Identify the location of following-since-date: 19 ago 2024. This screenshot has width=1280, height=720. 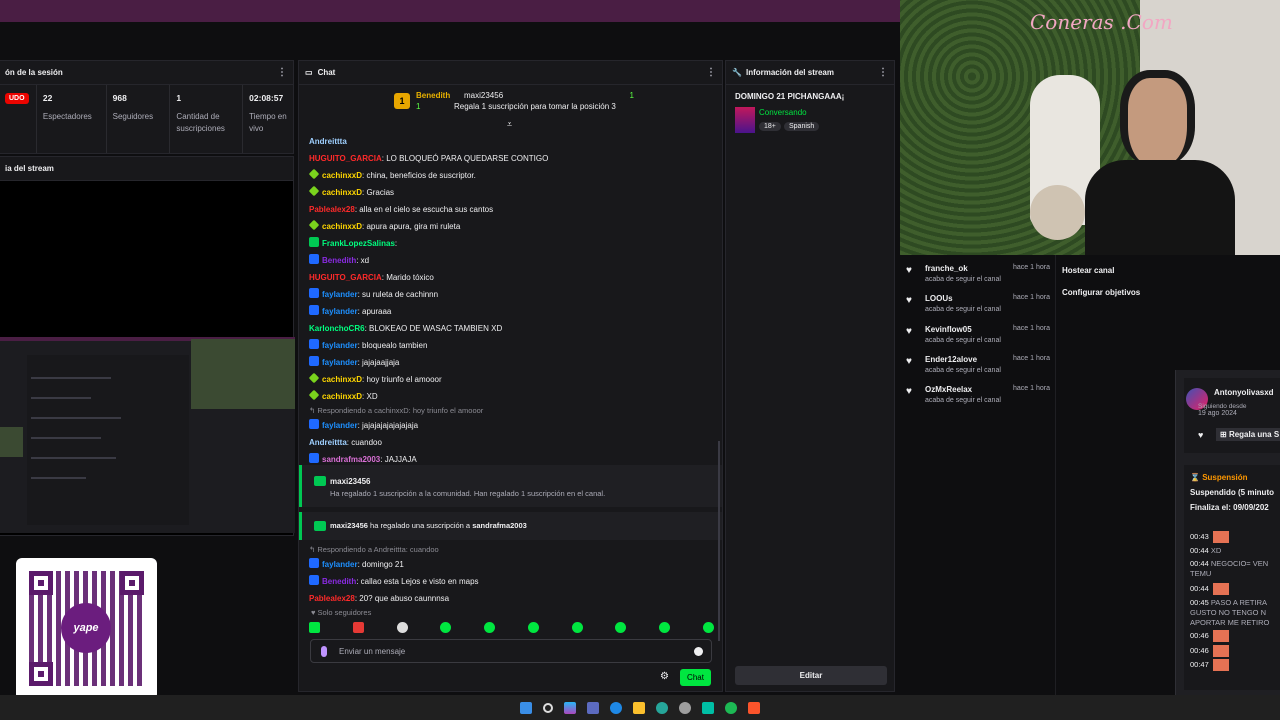
(1217, 413).